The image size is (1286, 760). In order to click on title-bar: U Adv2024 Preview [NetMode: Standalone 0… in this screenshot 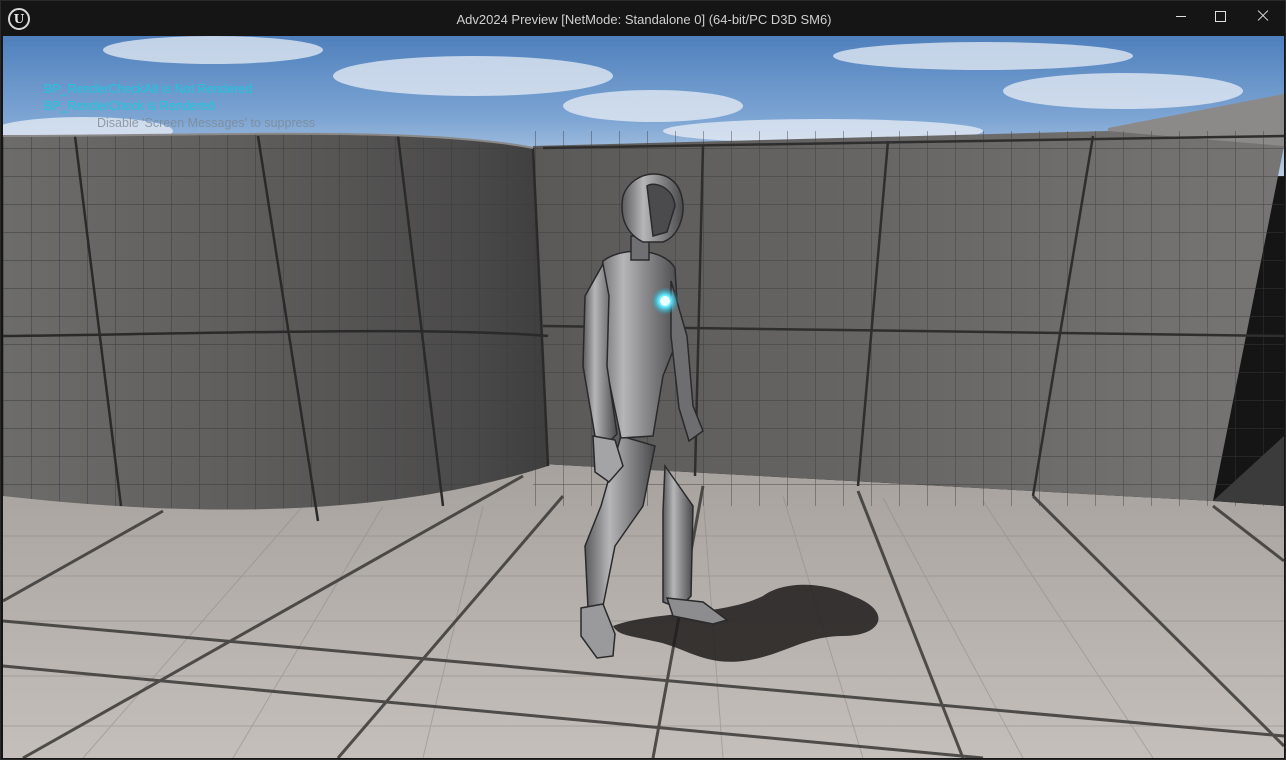, I will do `click(643, 18)`.